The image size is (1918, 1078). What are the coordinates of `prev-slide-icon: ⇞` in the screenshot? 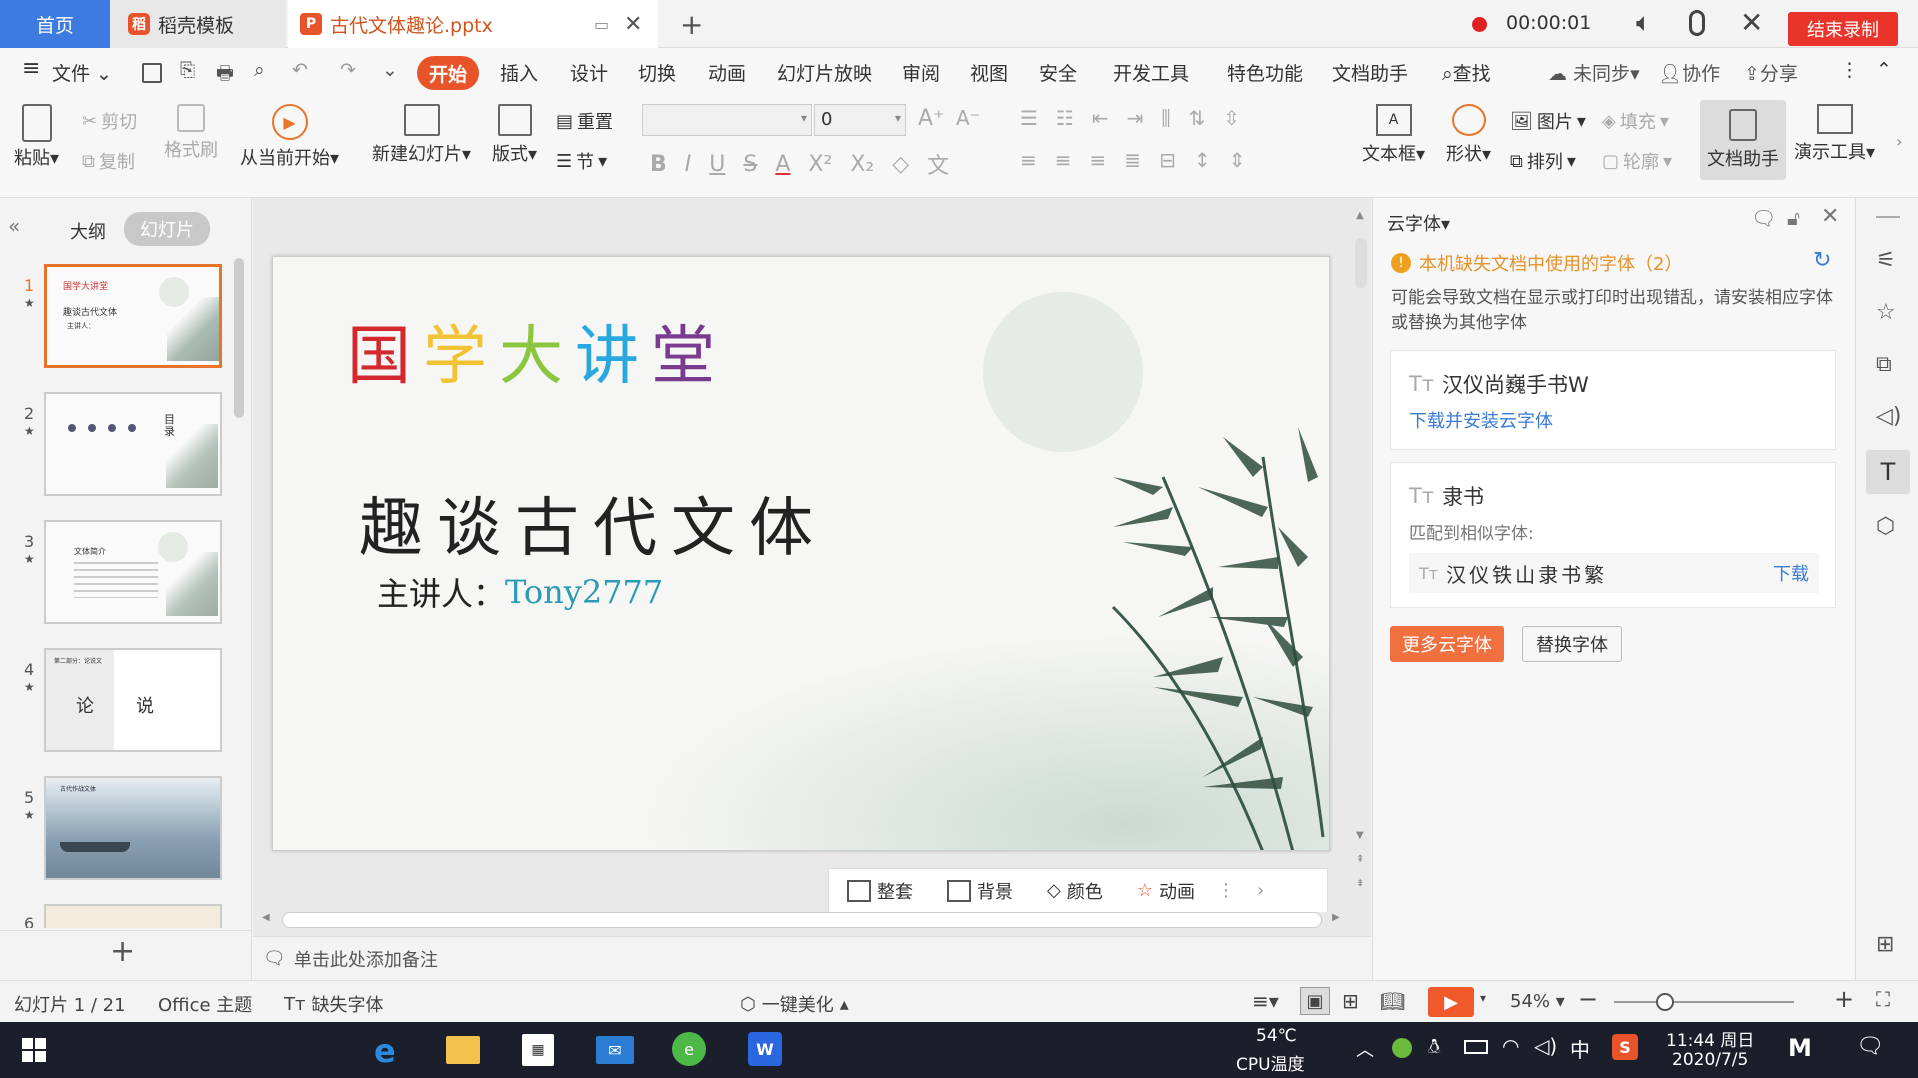 It's located at (1360, 859).